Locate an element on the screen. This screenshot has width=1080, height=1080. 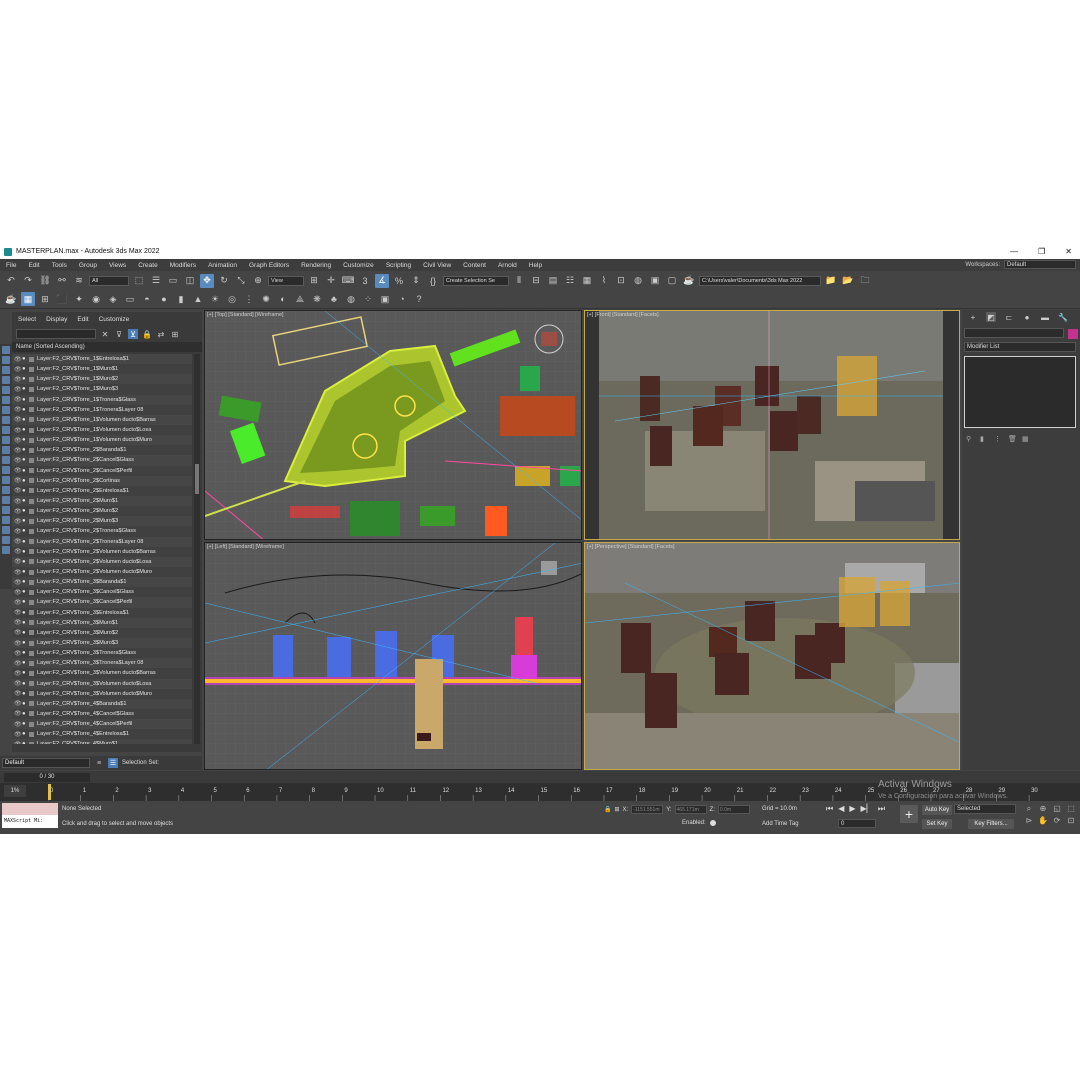
menu-create: Create is located at coordinates (148, 265).